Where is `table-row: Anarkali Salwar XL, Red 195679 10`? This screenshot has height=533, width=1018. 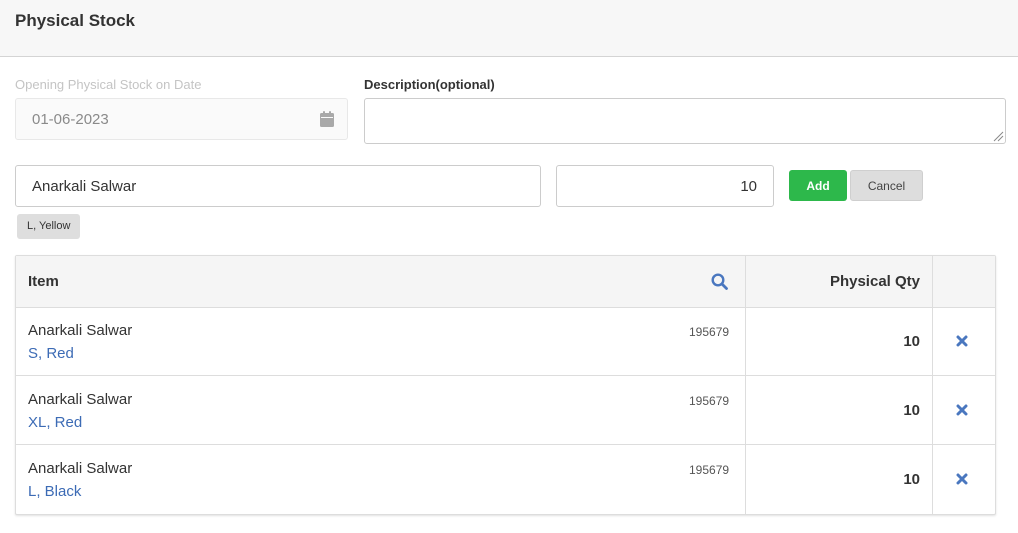
table-row: Anarkali Salwar XL, Red 195679 10 is located at coordinates (505, 411).